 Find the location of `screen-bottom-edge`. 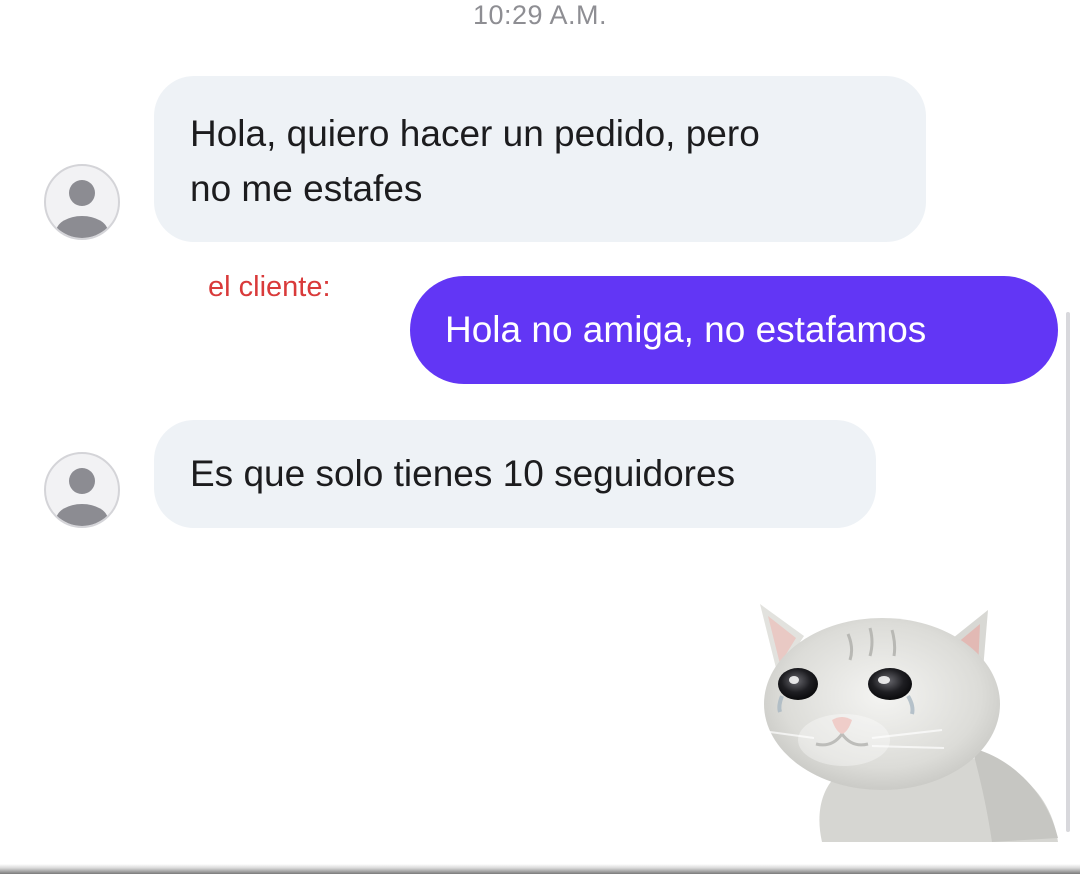

screen-bottom-edge is located at coordinates (540, 869).